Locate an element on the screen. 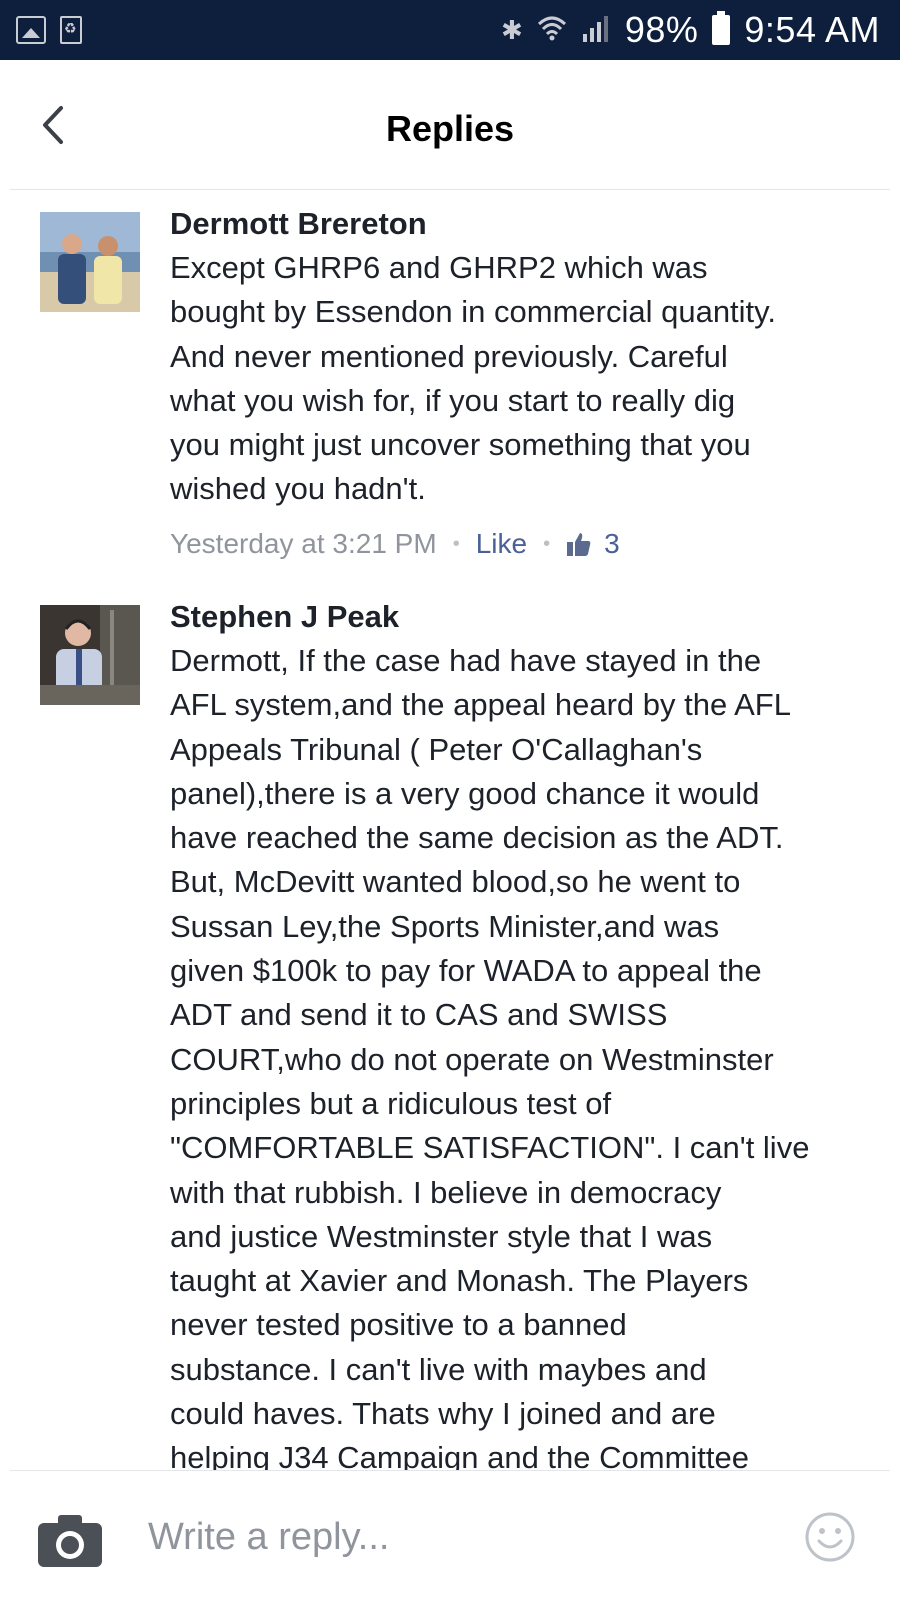 The height and width of the screenshot is (1600, 900). camera-button is located at coordinates (70, 1540).